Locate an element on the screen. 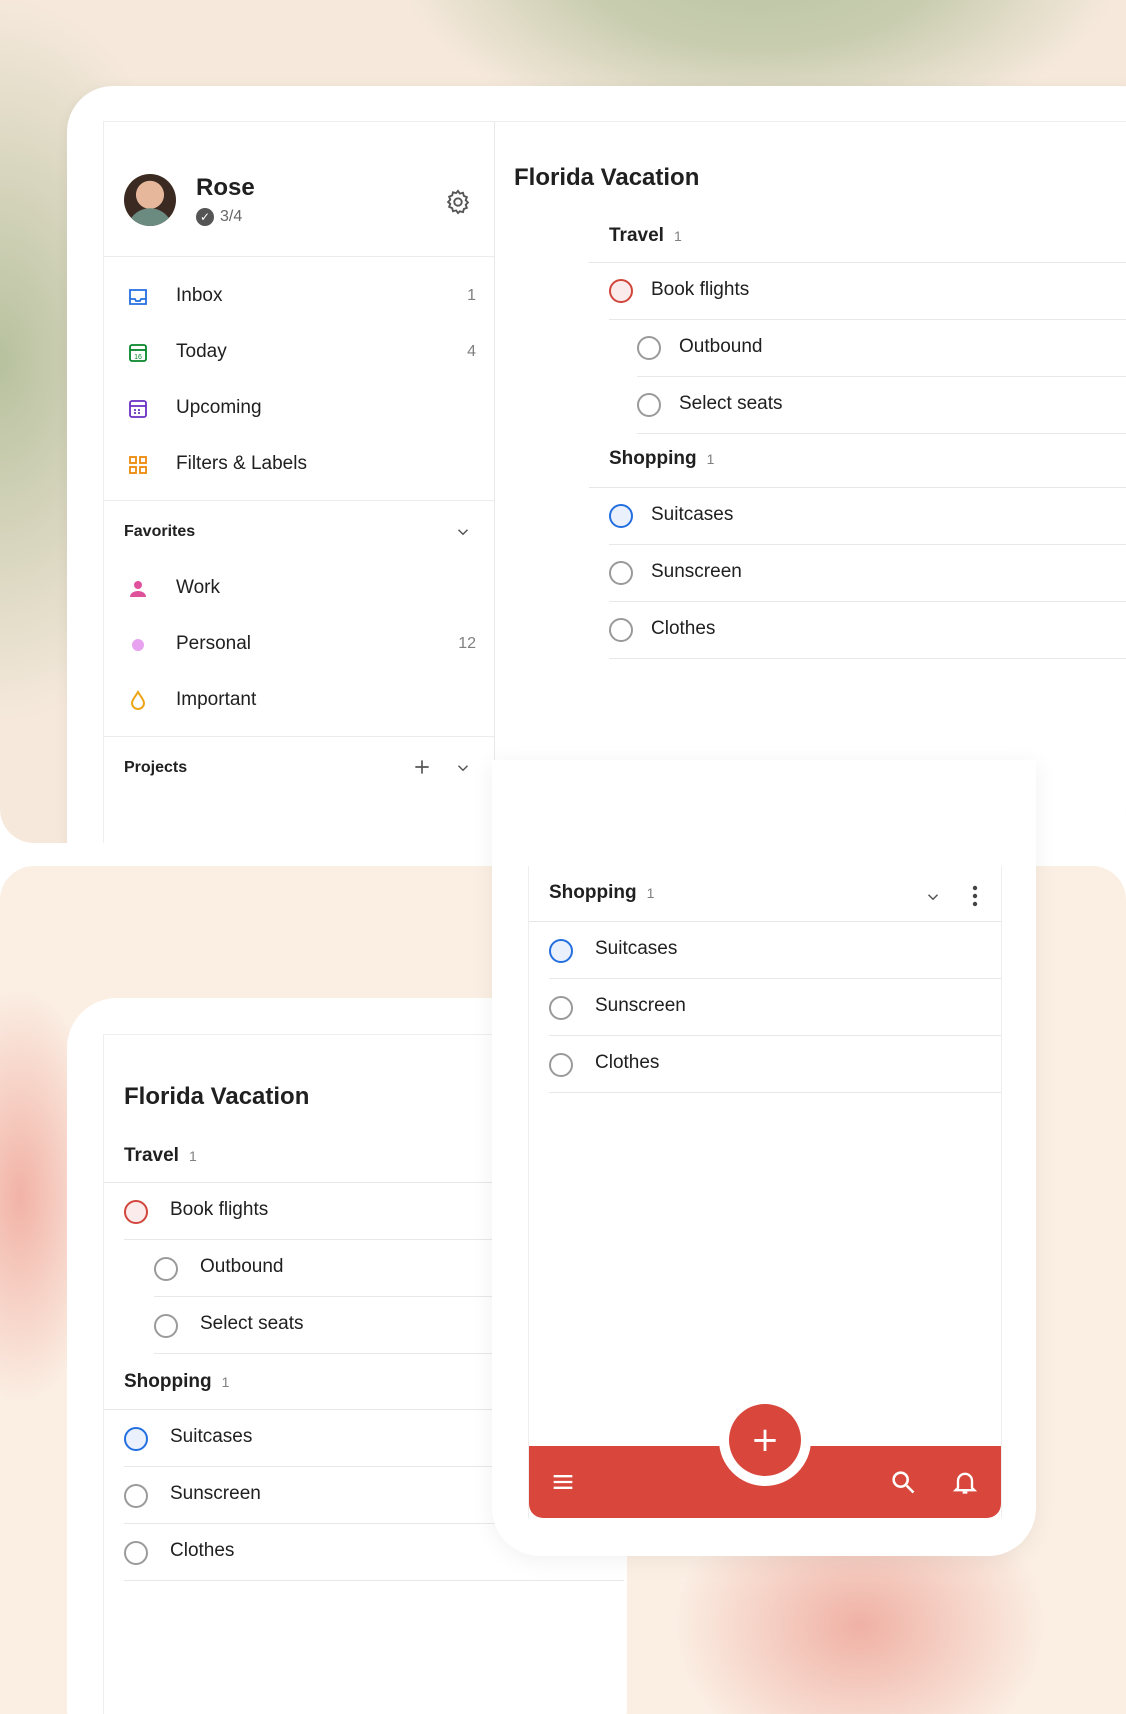  menu-icon is located at coordinates (563, 1482).